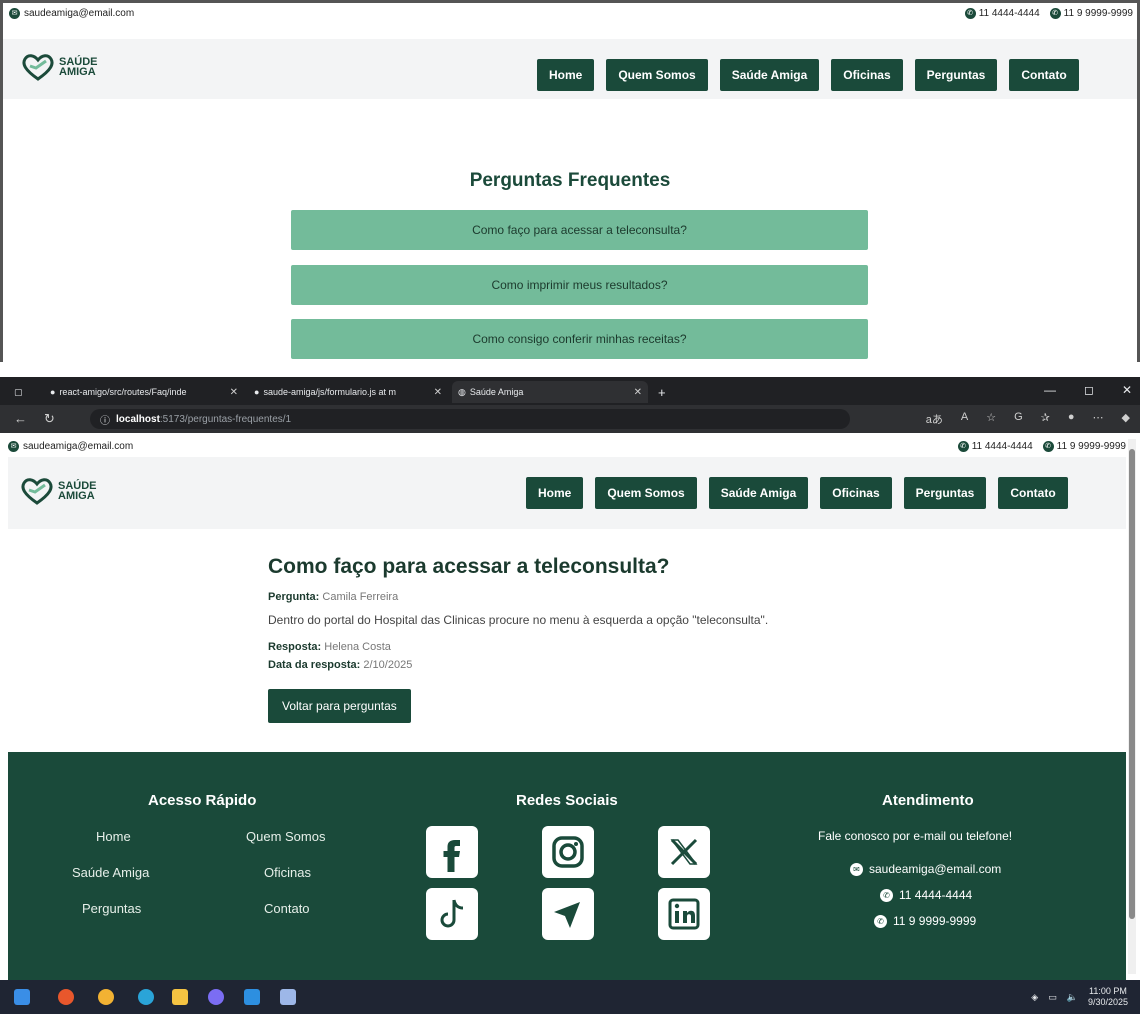 This screenshot has height=1014, width=1140. Describe the element at coordinates (1132, 684) in the screenshot. I see `scrollbar-thumb` at that location.